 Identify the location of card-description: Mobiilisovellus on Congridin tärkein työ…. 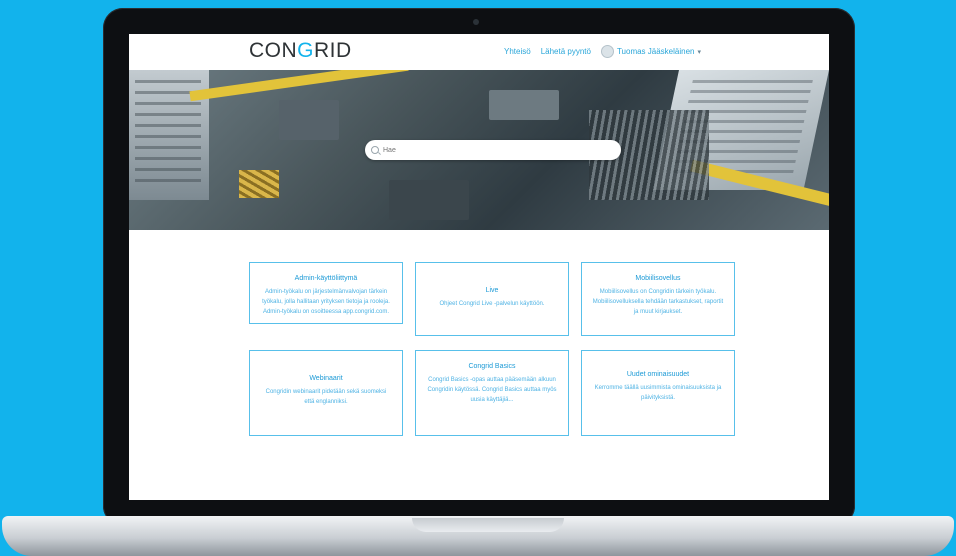
(658, 302).